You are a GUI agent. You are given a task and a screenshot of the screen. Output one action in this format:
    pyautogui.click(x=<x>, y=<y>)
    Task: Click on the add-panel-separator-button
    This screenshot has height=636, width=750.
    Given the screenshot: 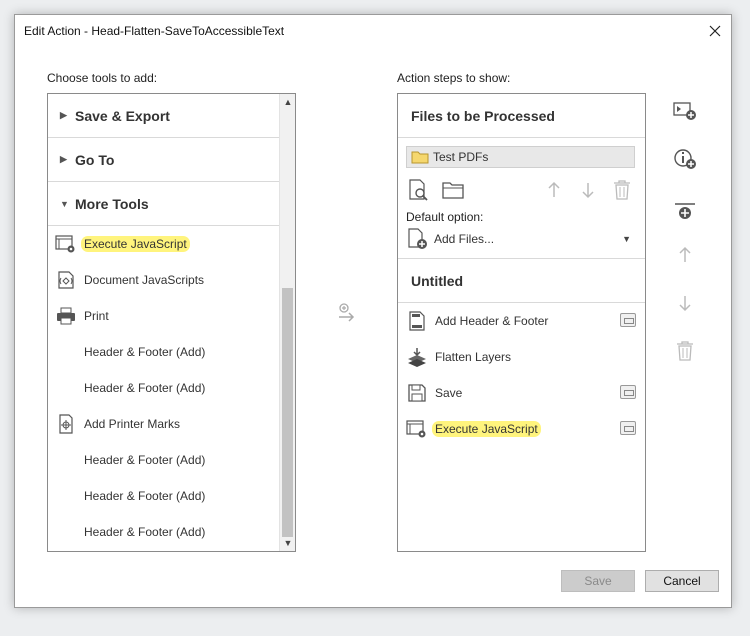 What is the action you would take?
    pyautogui.click(x=685, y=211)
    